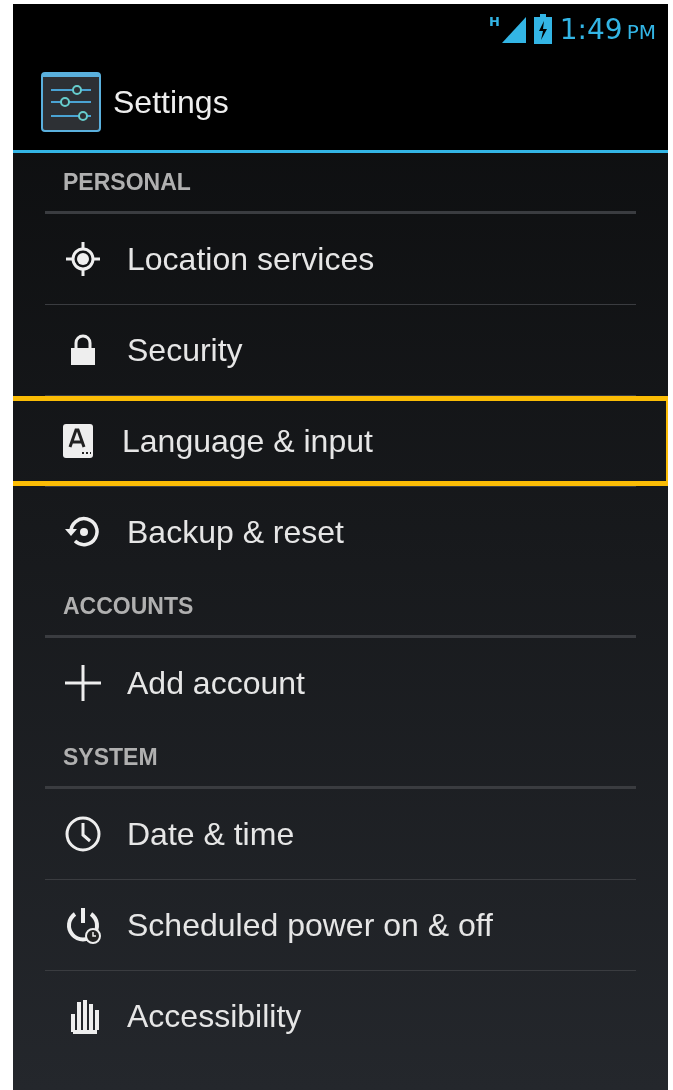  I want to click on screen-title: Settings, so click(171, 102).